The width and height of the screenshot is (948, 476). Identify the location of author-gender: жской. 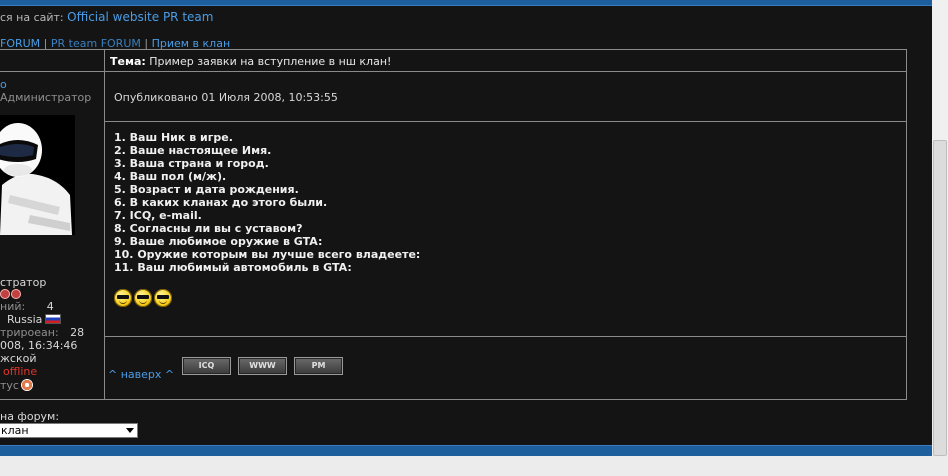
(18, 358).